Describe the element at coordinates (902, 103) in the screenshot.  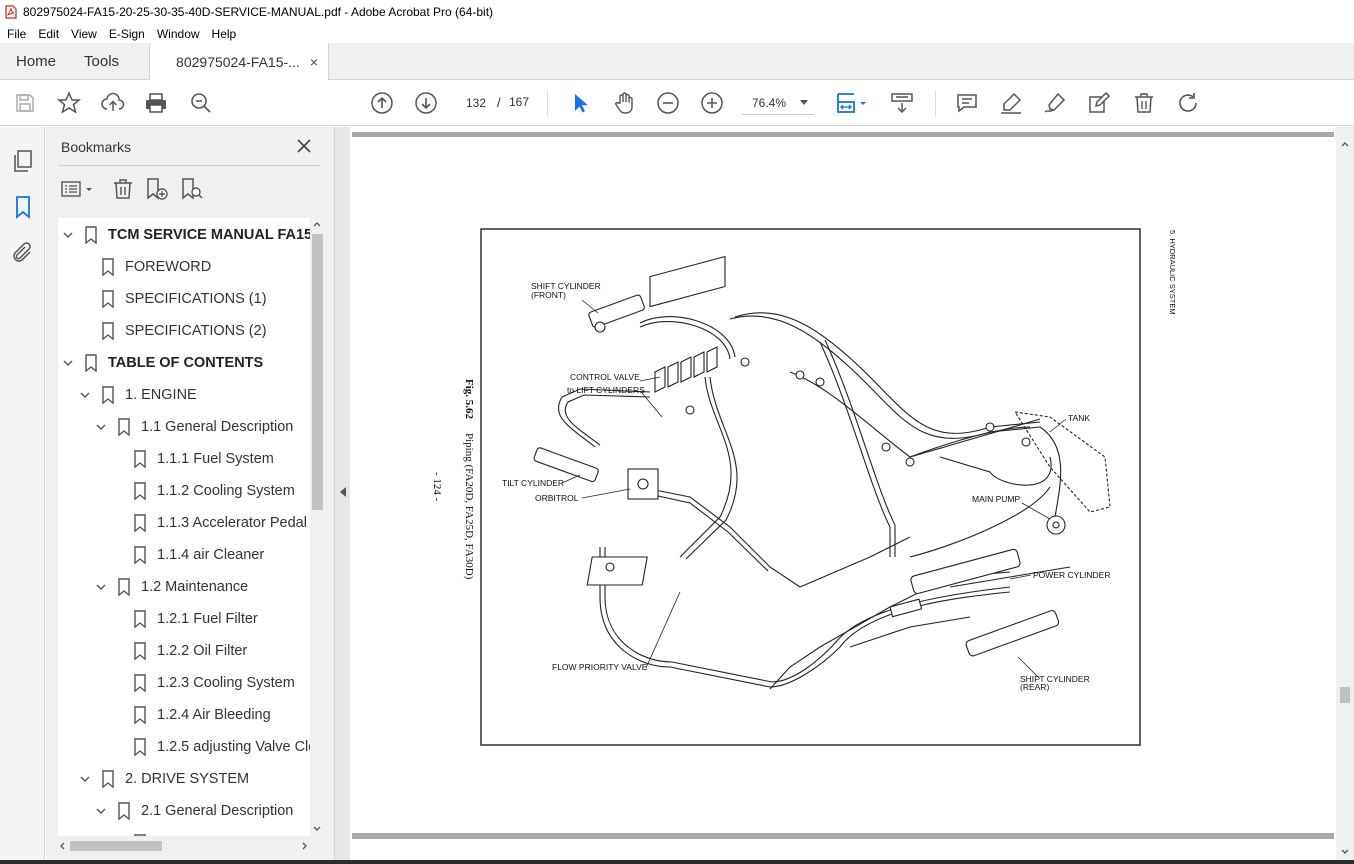
I see `scroll-mode-icon` at that location.